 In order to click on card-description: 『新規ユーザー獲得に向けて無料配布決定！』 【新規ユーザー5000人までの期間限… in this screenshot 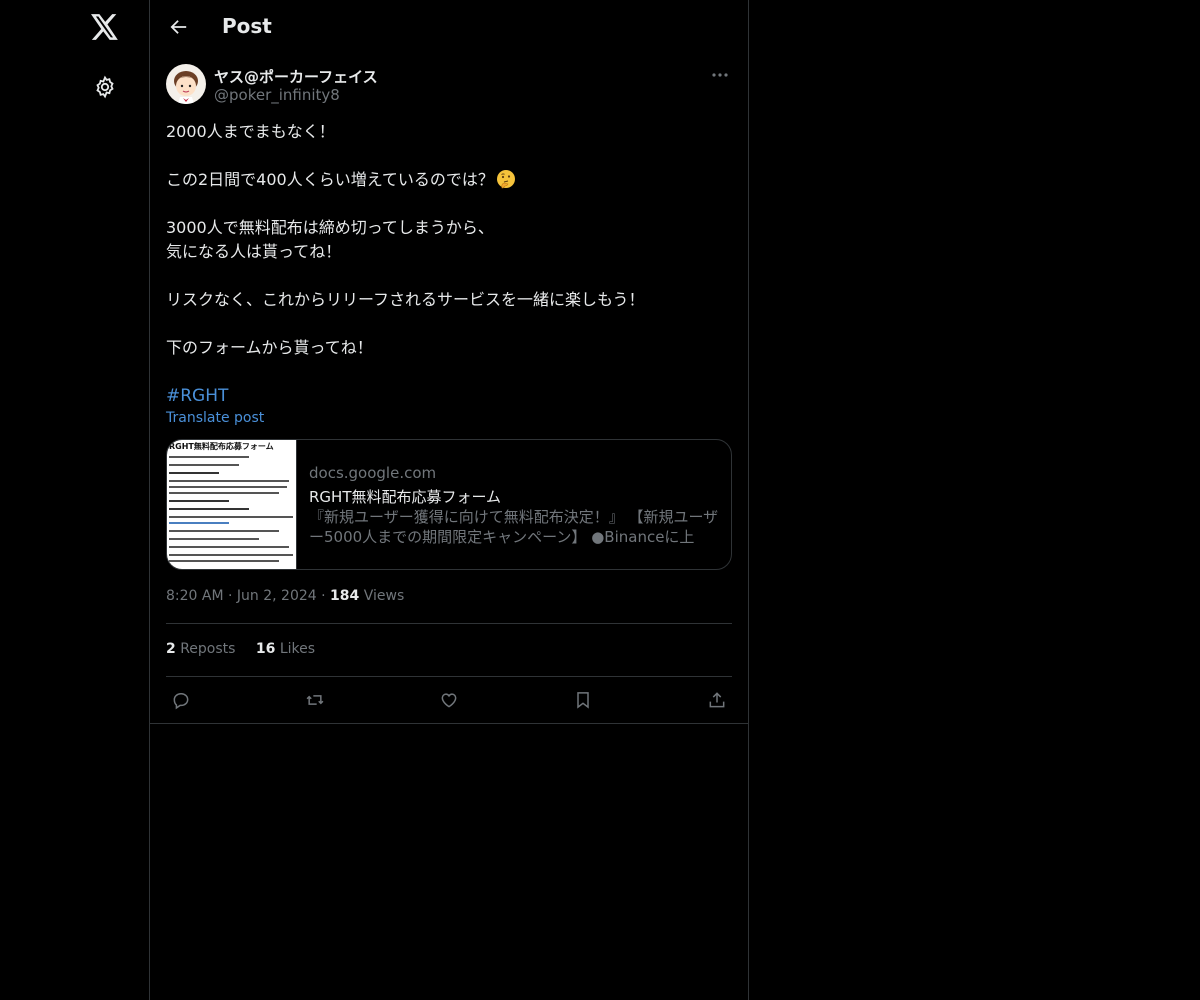, I will do `click(514, 527)`.